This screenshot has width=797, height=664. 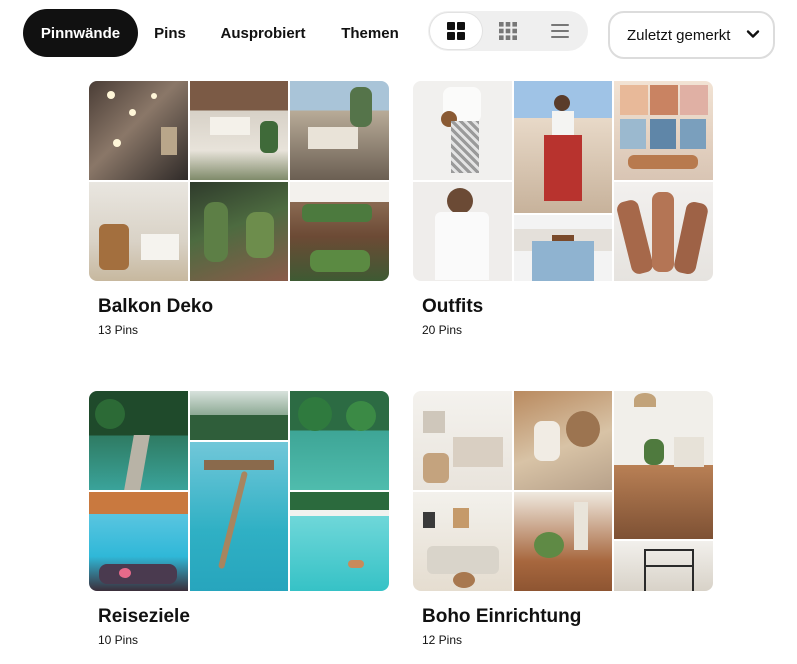 I want to click on board-card: Outfits 20 Pins, so click(x=563, y=209).